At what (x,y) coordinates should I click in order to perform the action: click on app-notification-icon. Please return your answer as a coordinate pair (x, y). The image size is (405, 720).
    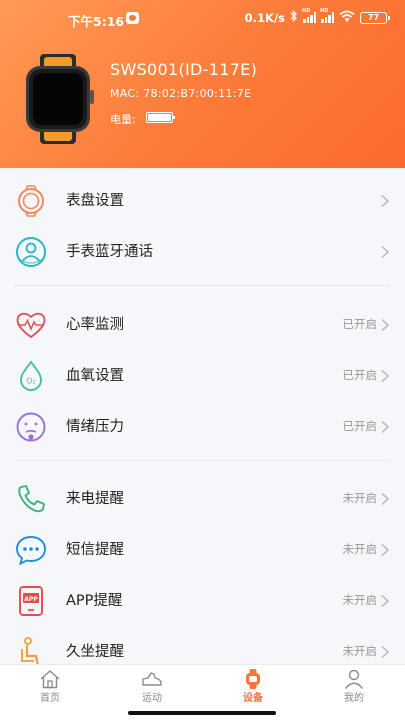
    Looking at the image, I should click on (132, 18).